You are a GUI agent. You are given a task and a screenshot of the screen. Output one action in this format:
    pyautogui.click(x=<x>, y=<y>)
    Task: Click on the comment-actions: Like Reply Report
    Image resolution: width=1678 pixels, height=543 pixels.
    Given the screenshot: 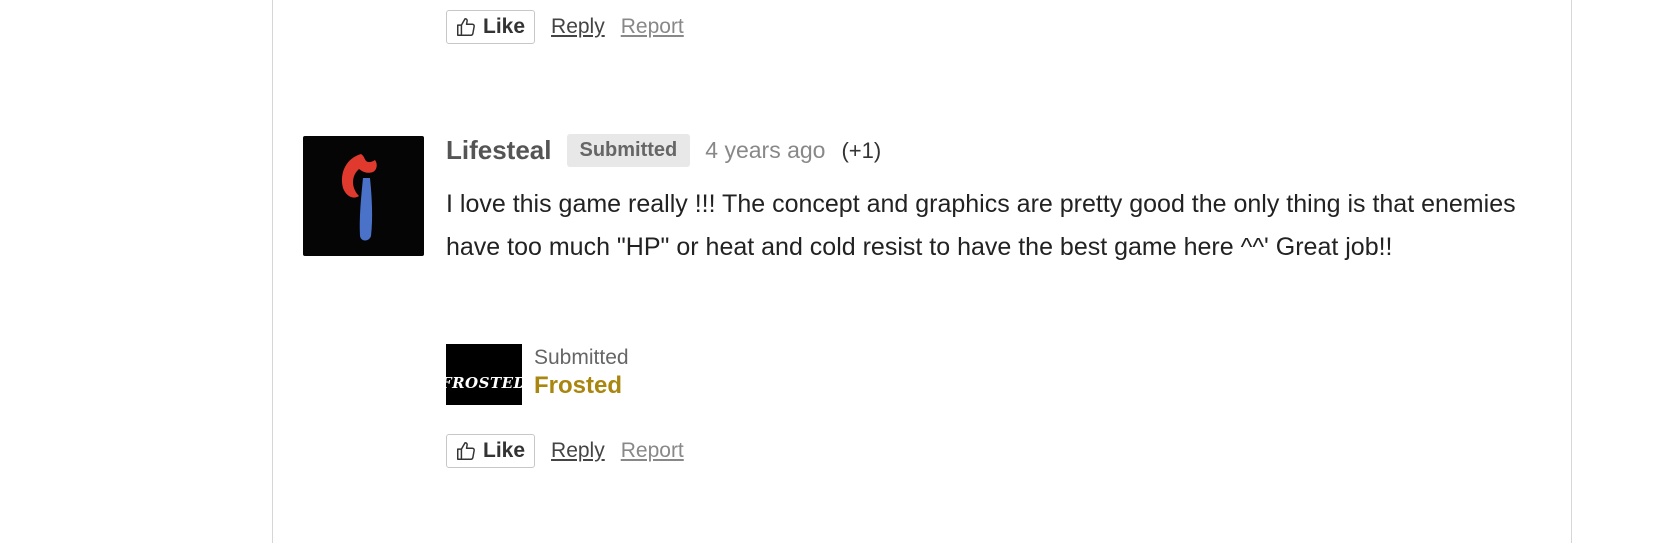 What is the action you would take?
    pyautogui.click(x=565, y=451)
    